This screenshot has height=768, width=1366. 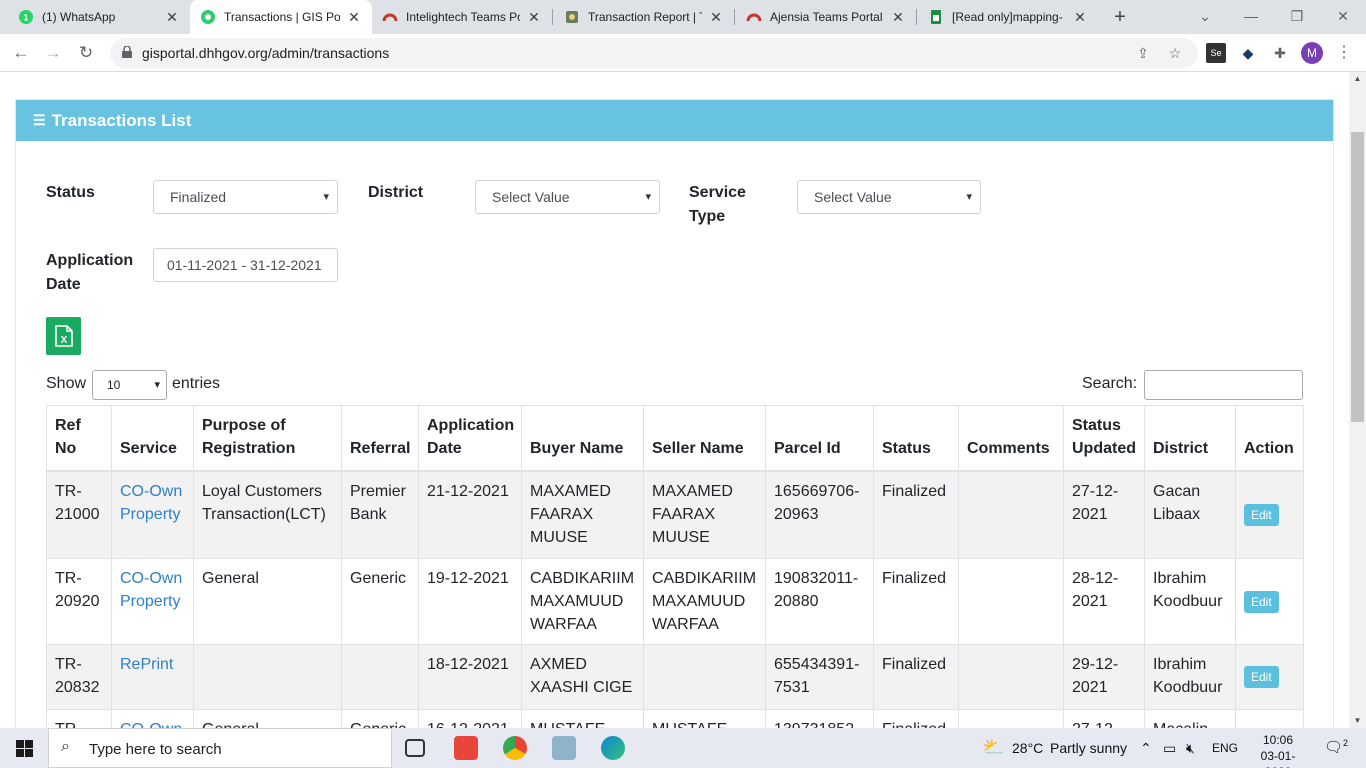 I want to click on tab-search-icon: ⌄, so click(x=1205, y=17).